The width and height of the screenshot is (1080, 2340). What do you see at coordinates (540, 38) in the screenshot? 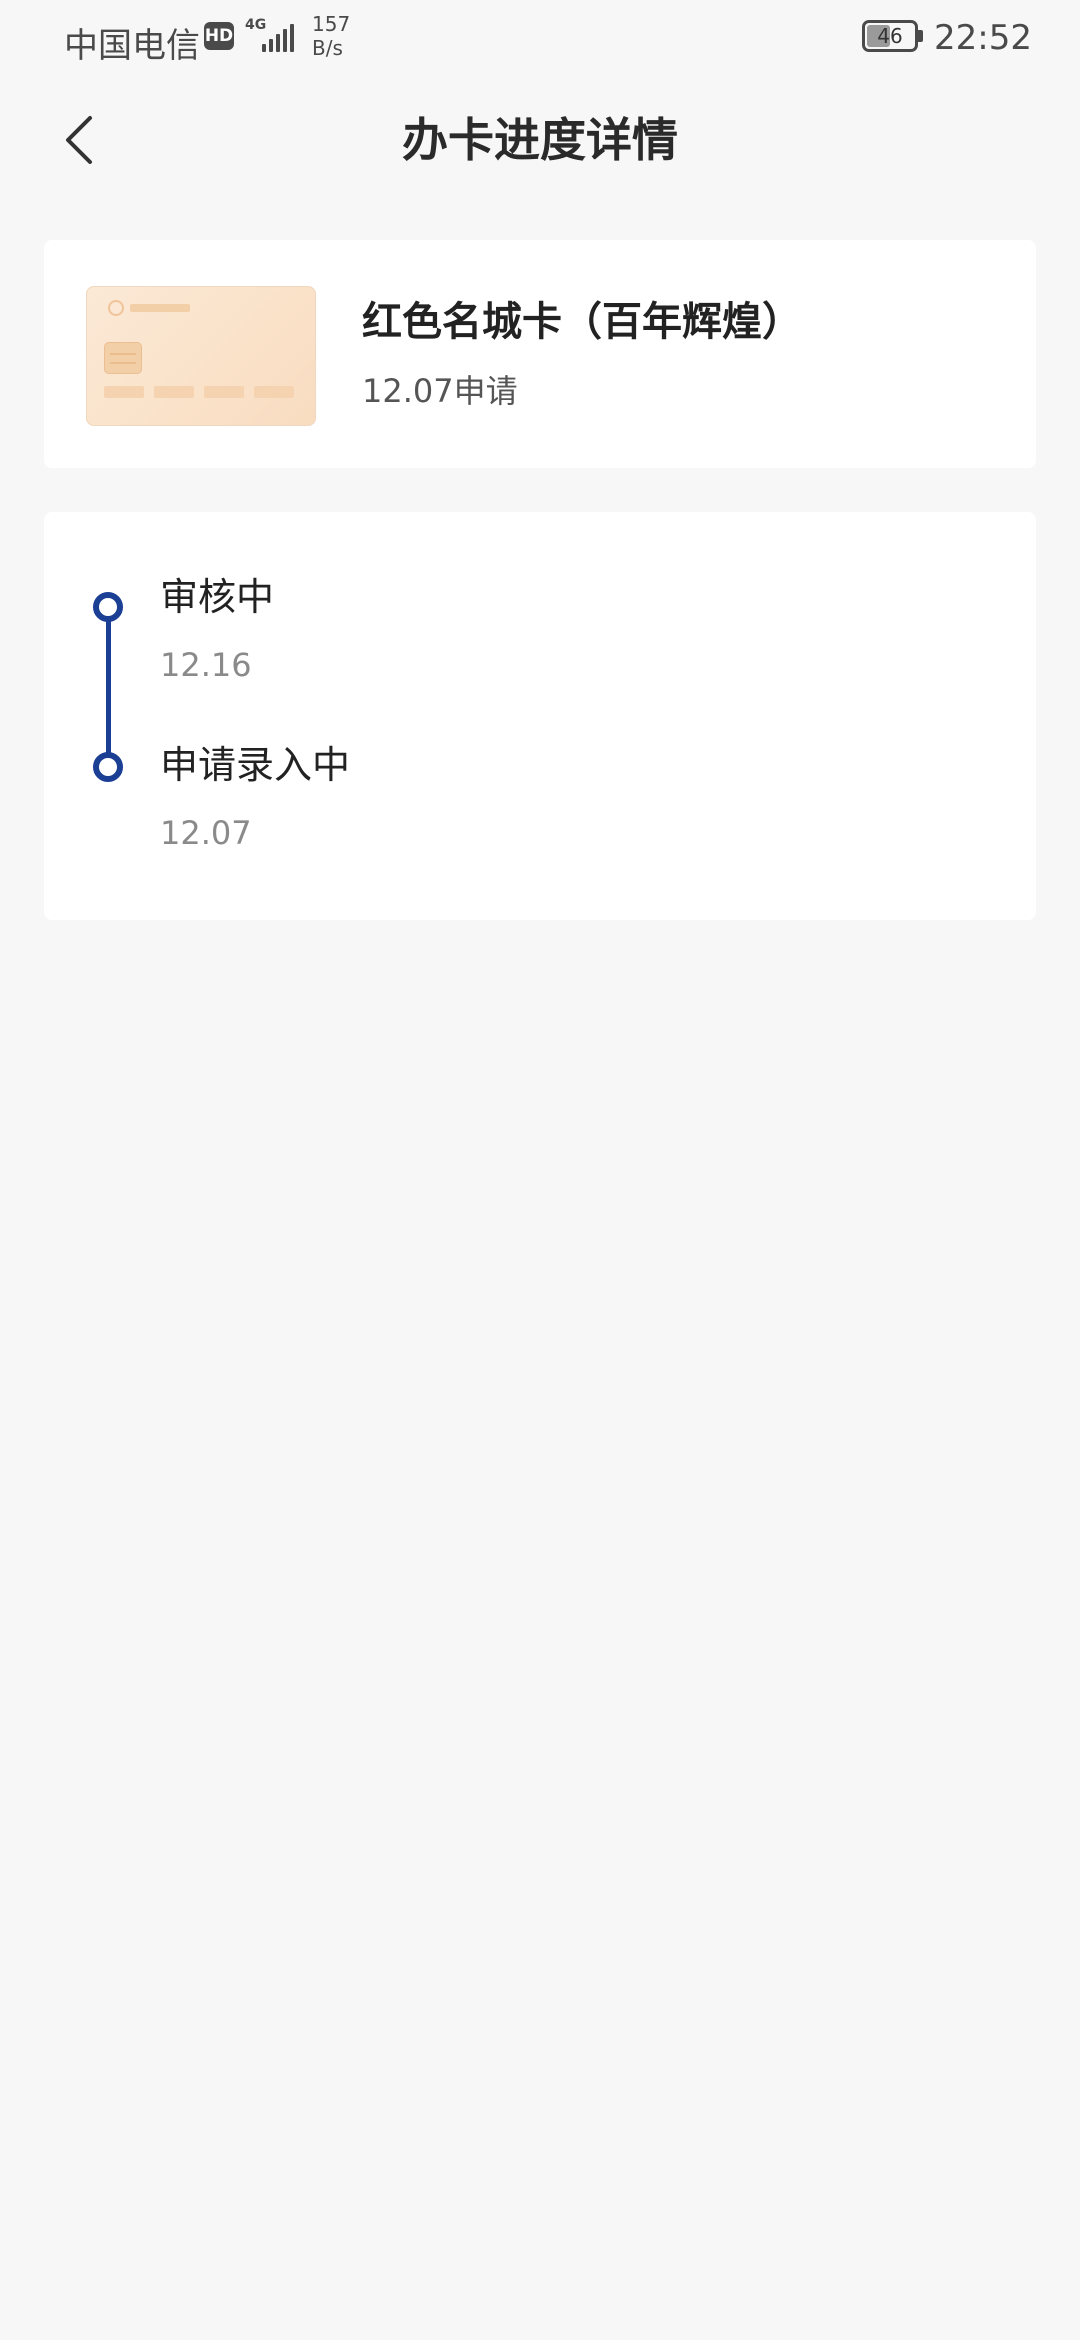
I see `status-bar: 中国电信 HD 4G 157 B/s 46 22:52` at bounding box center [540, 38].